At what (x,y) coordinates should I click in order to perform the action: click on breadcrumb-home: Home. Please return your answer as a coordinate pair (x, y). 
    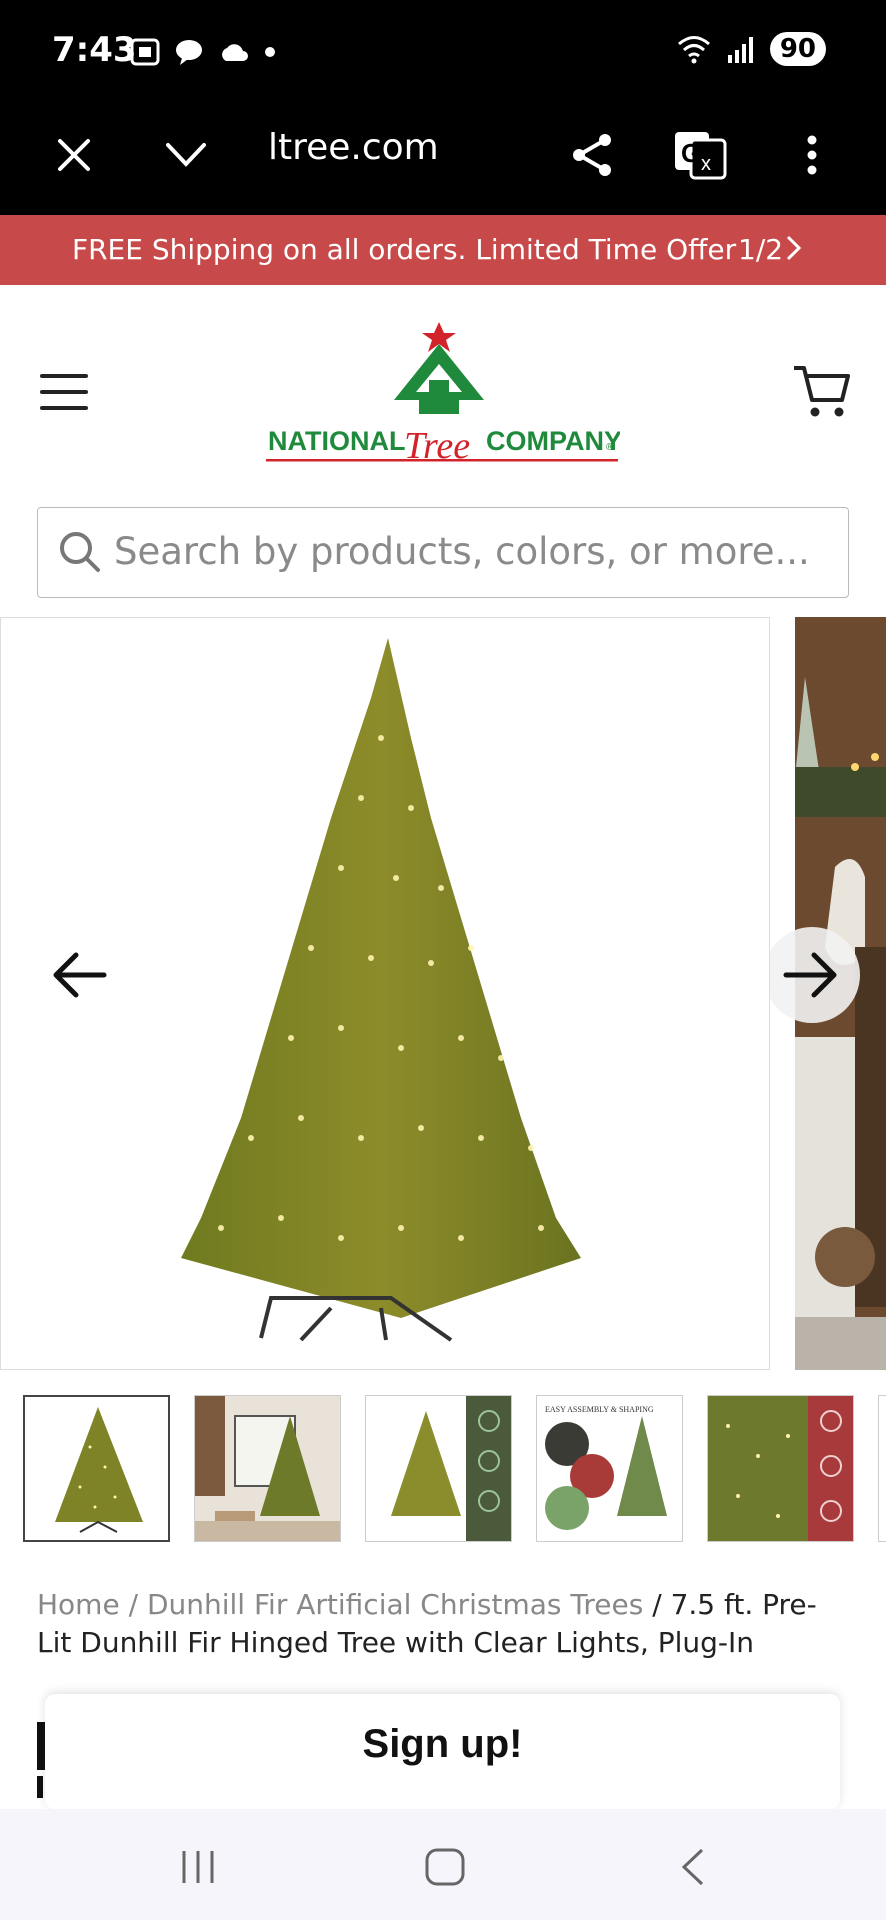
    Looking at the image, I should click on (78, 1604).